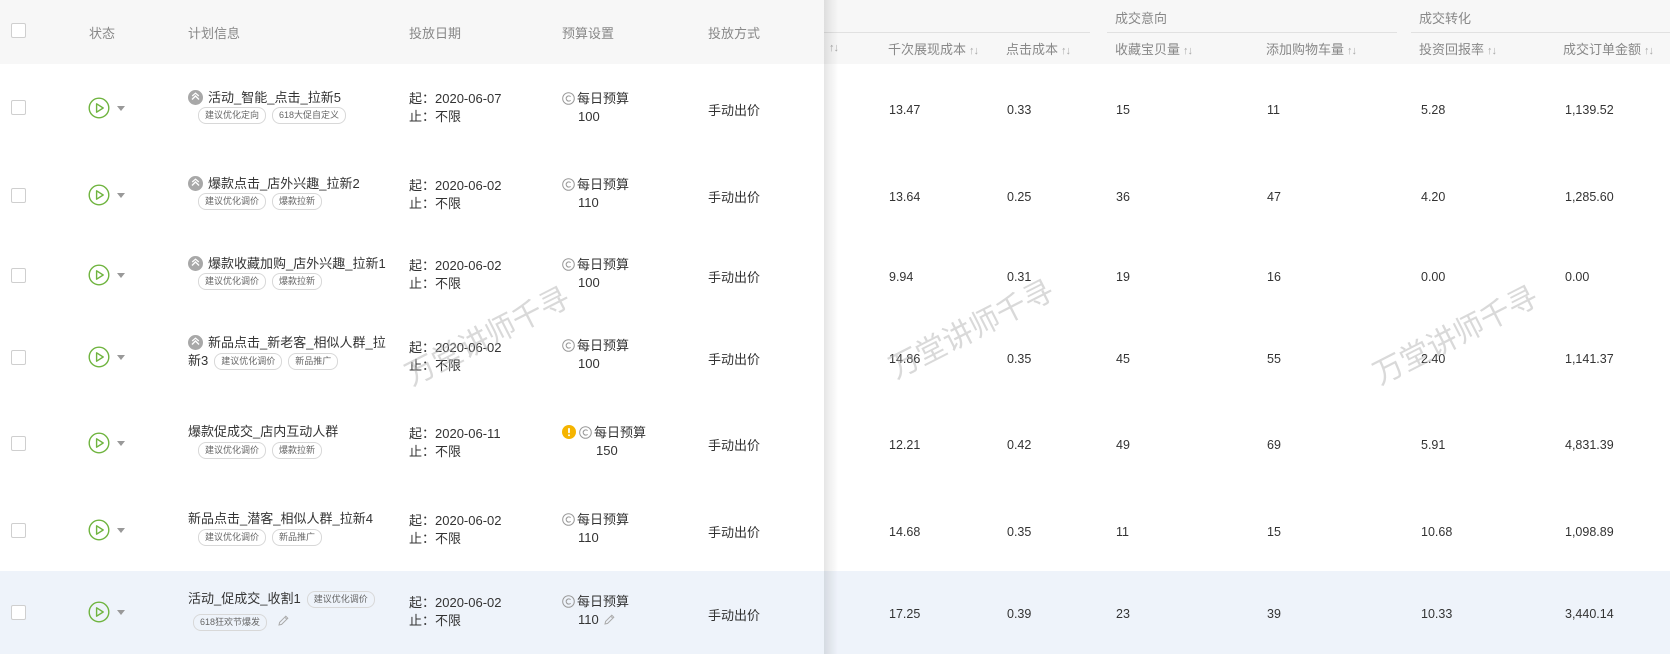  I want to click on header-col-gmv: 成交订单金额 ↑↓, so click(1608, 48).